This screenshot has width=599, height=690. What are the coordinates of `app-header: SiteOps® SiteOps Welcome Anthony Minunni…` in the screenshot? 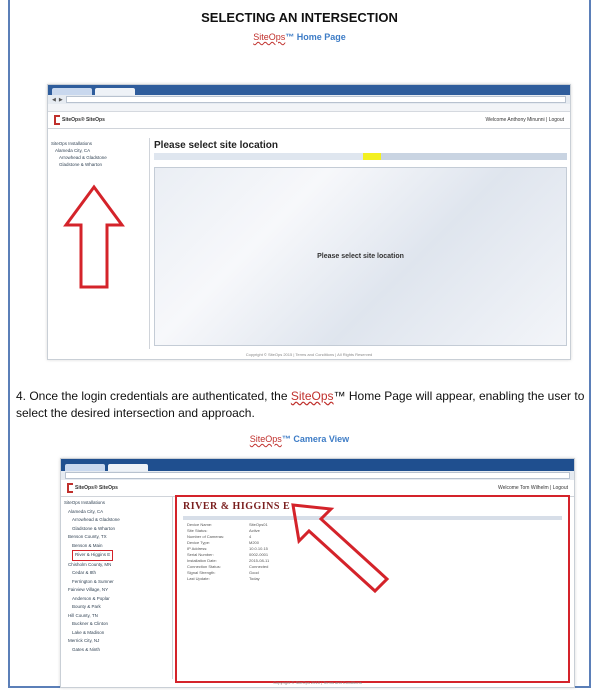 It's located at (309, 120).